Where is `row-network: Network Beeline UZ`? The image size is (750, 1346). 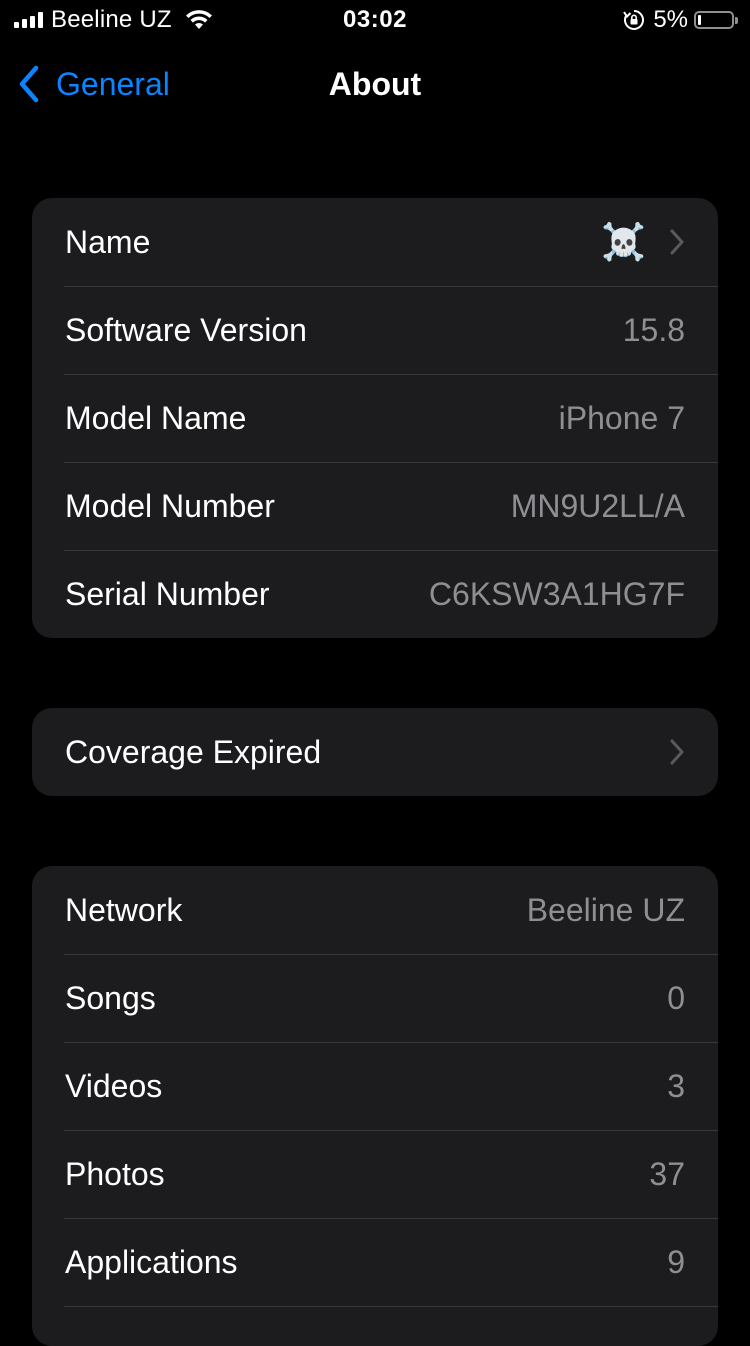 row-network: Network Beeline UZ is located at coordinates (375, 910).